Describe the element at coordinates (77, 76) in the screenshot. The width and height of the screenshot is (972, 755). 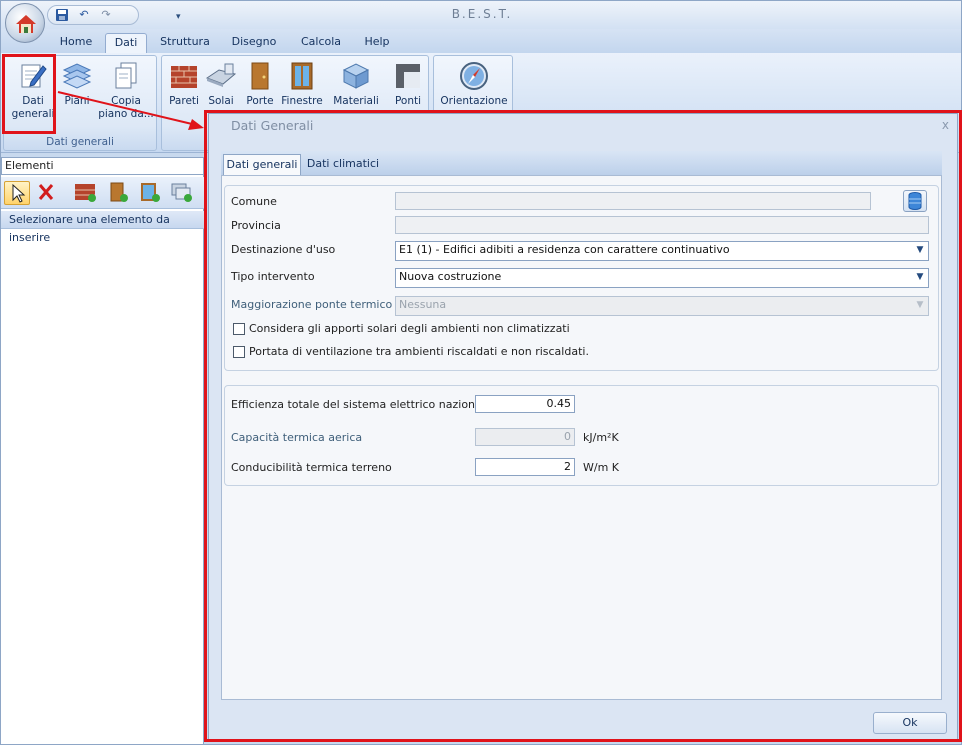
I see `floors-icon` at that location.